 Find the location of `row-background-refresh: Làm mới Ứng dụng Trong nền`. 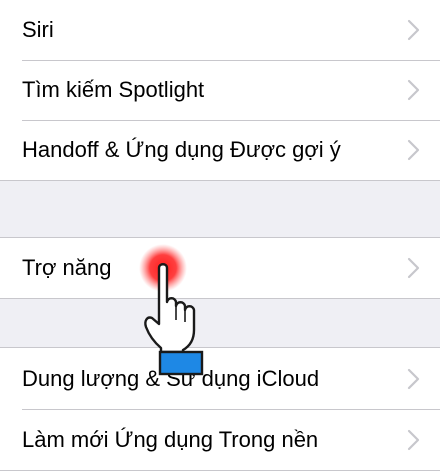

row-background-refresh: Làm mới Ứng dụng Trong nền is located at coordinates (220, 439).